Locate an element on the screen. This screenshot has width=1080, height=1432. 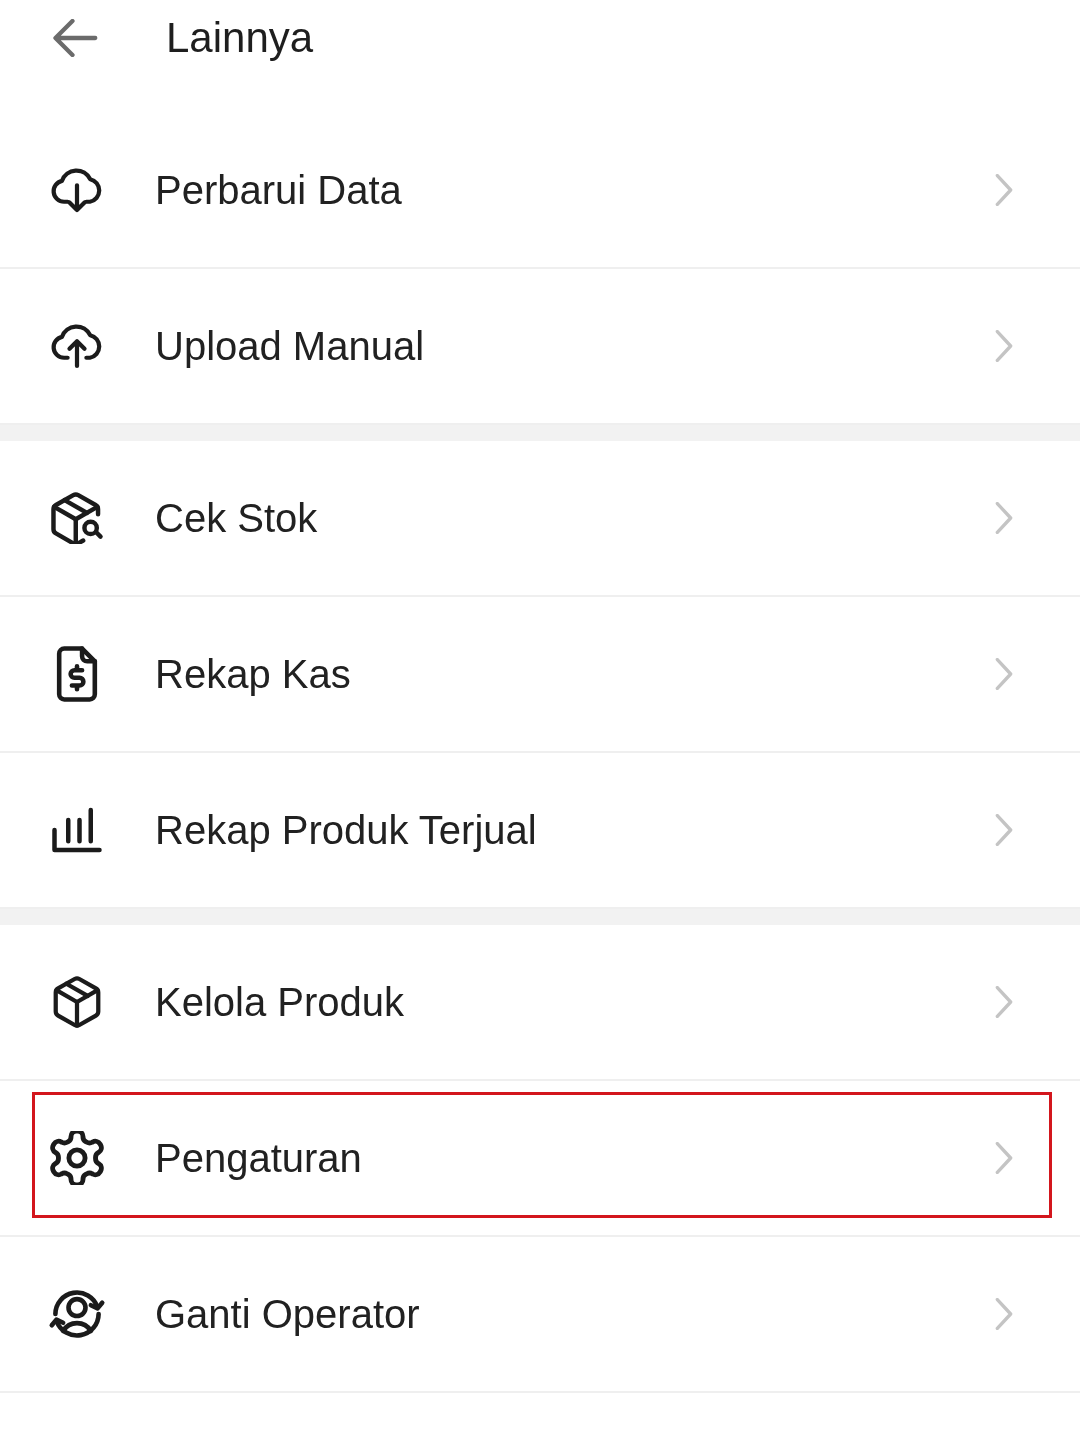
user-cycle-icon is located at coordinates (77, 1314).